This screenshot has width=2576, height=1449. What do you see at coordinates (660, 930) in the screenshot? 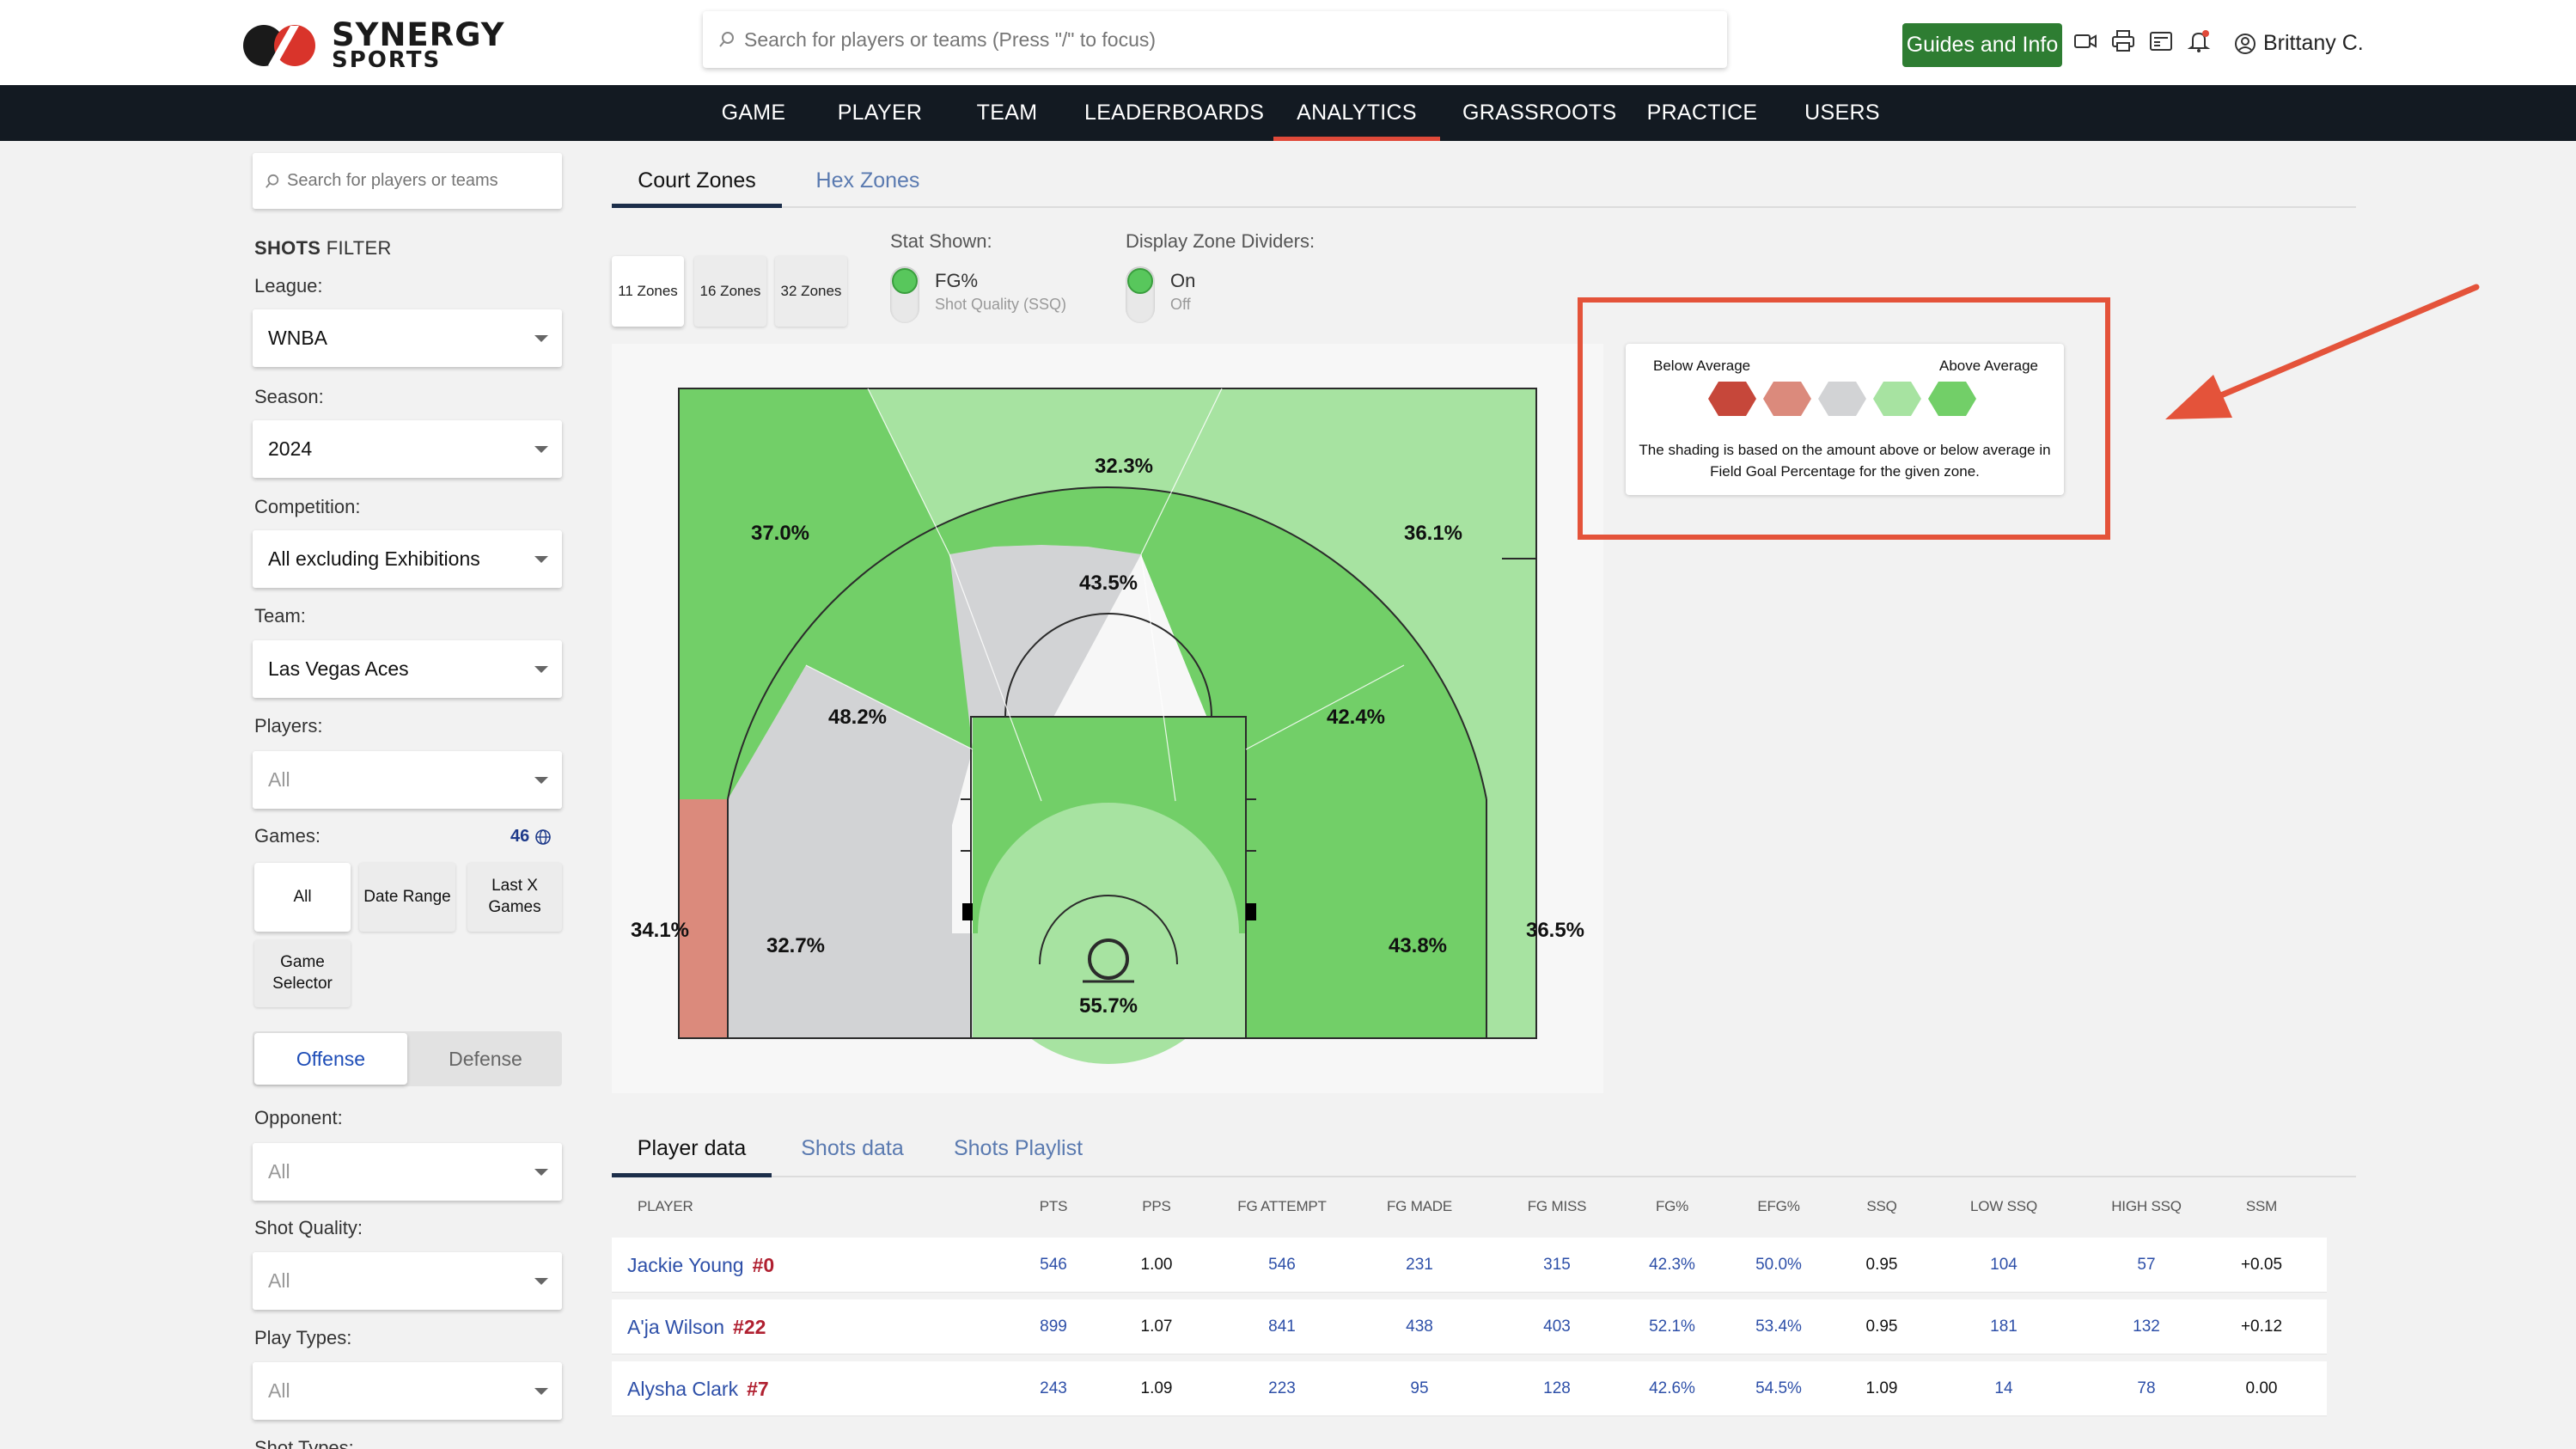
I see `pct-left-corner: 34.1%` at bounding box center [660, 930].